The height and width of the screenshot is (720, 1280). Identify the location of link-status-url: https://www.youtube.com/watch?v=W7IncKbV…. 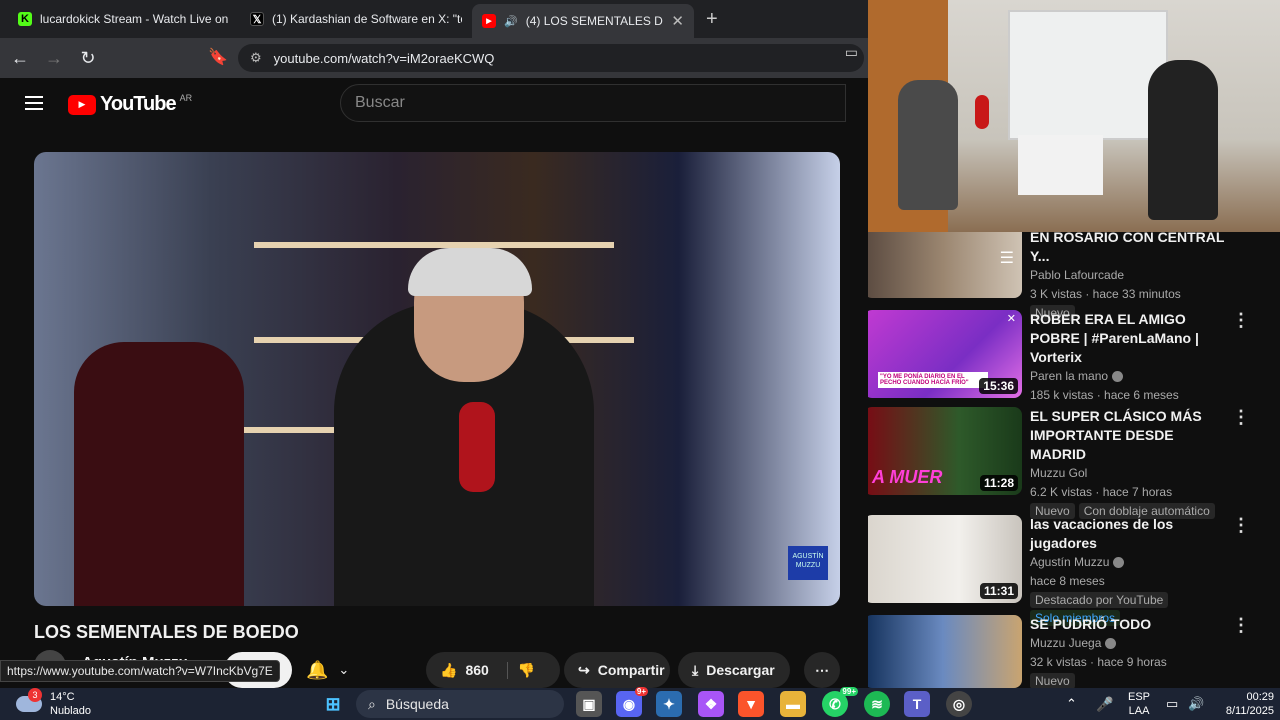
(140, 671).